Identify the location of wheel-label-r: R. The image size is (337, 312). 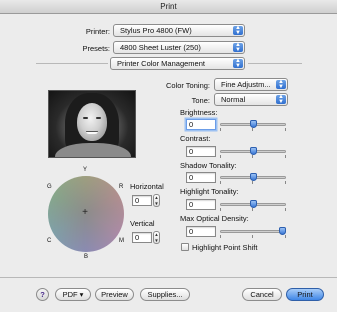
(121, 187).